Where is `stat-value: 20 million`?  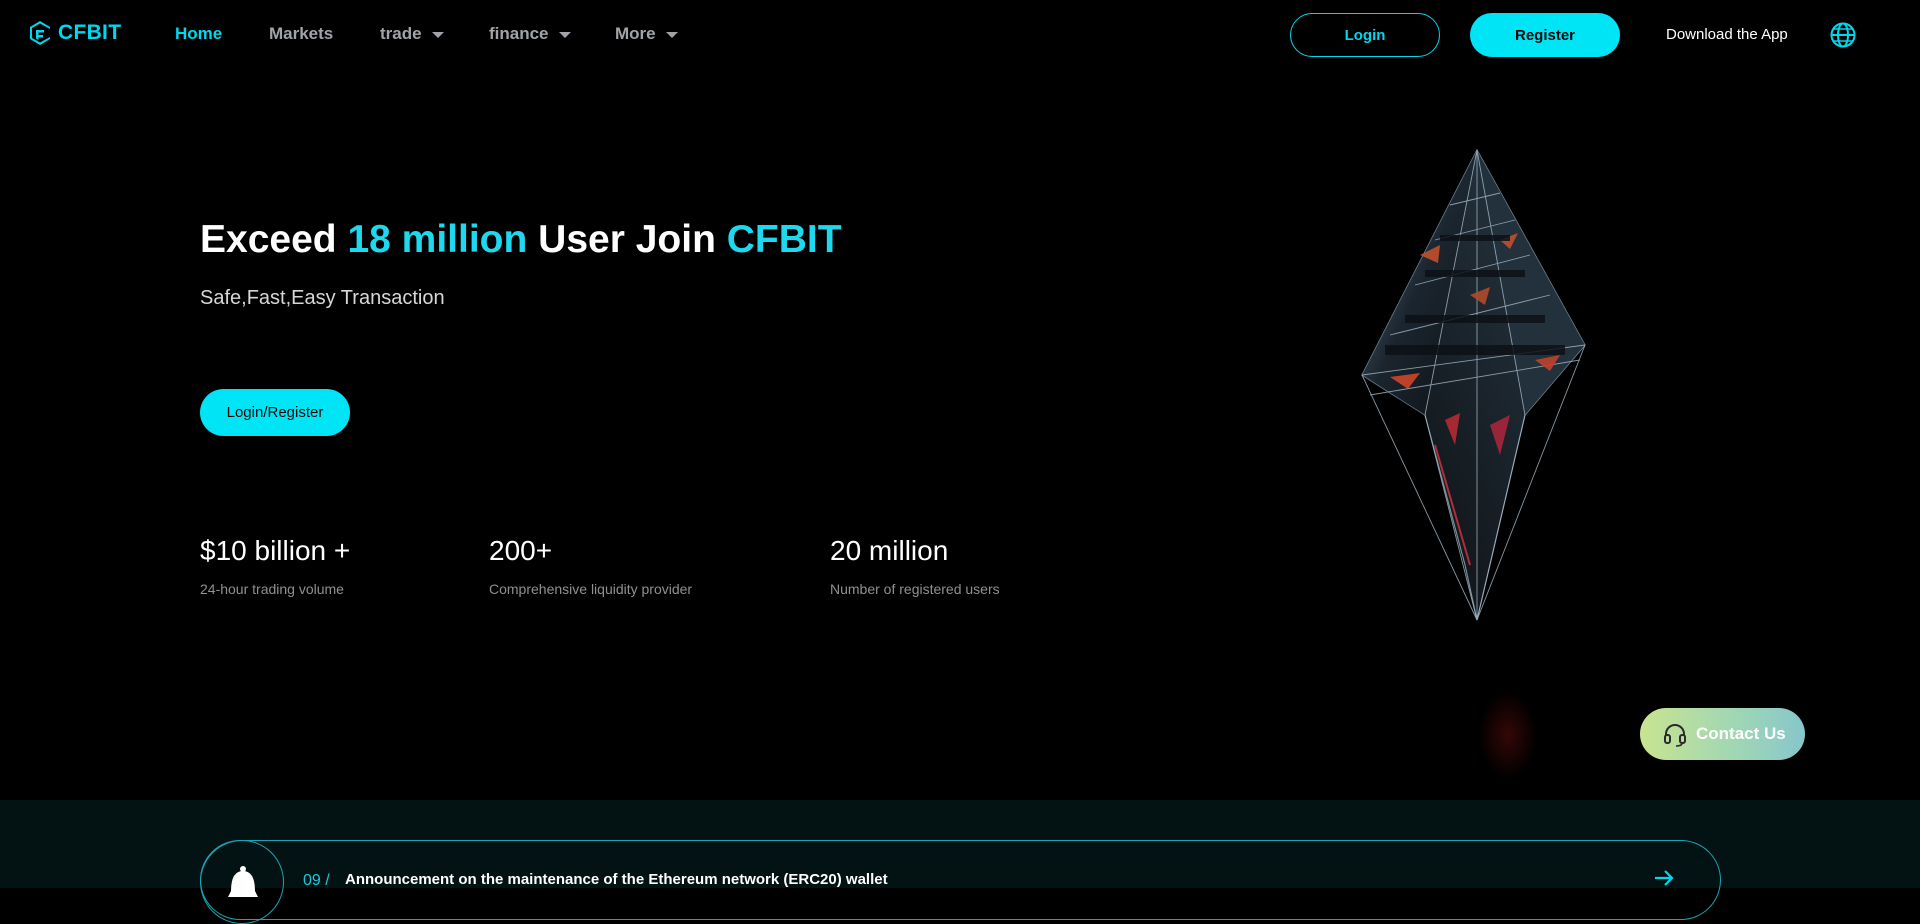
stat-value: 20 million is located at coordinates (889, 550).